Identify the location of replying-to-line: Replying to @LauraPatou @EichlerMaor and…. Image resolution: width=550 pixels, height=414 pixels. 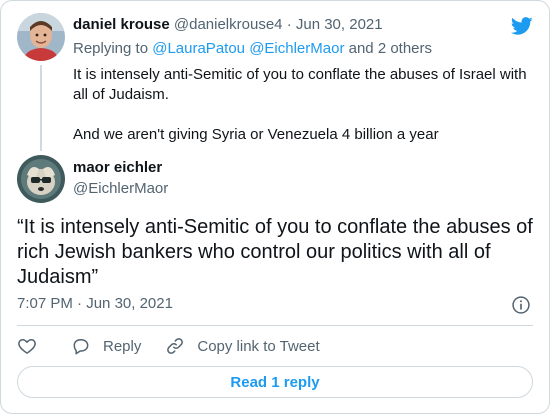
(252, 49).